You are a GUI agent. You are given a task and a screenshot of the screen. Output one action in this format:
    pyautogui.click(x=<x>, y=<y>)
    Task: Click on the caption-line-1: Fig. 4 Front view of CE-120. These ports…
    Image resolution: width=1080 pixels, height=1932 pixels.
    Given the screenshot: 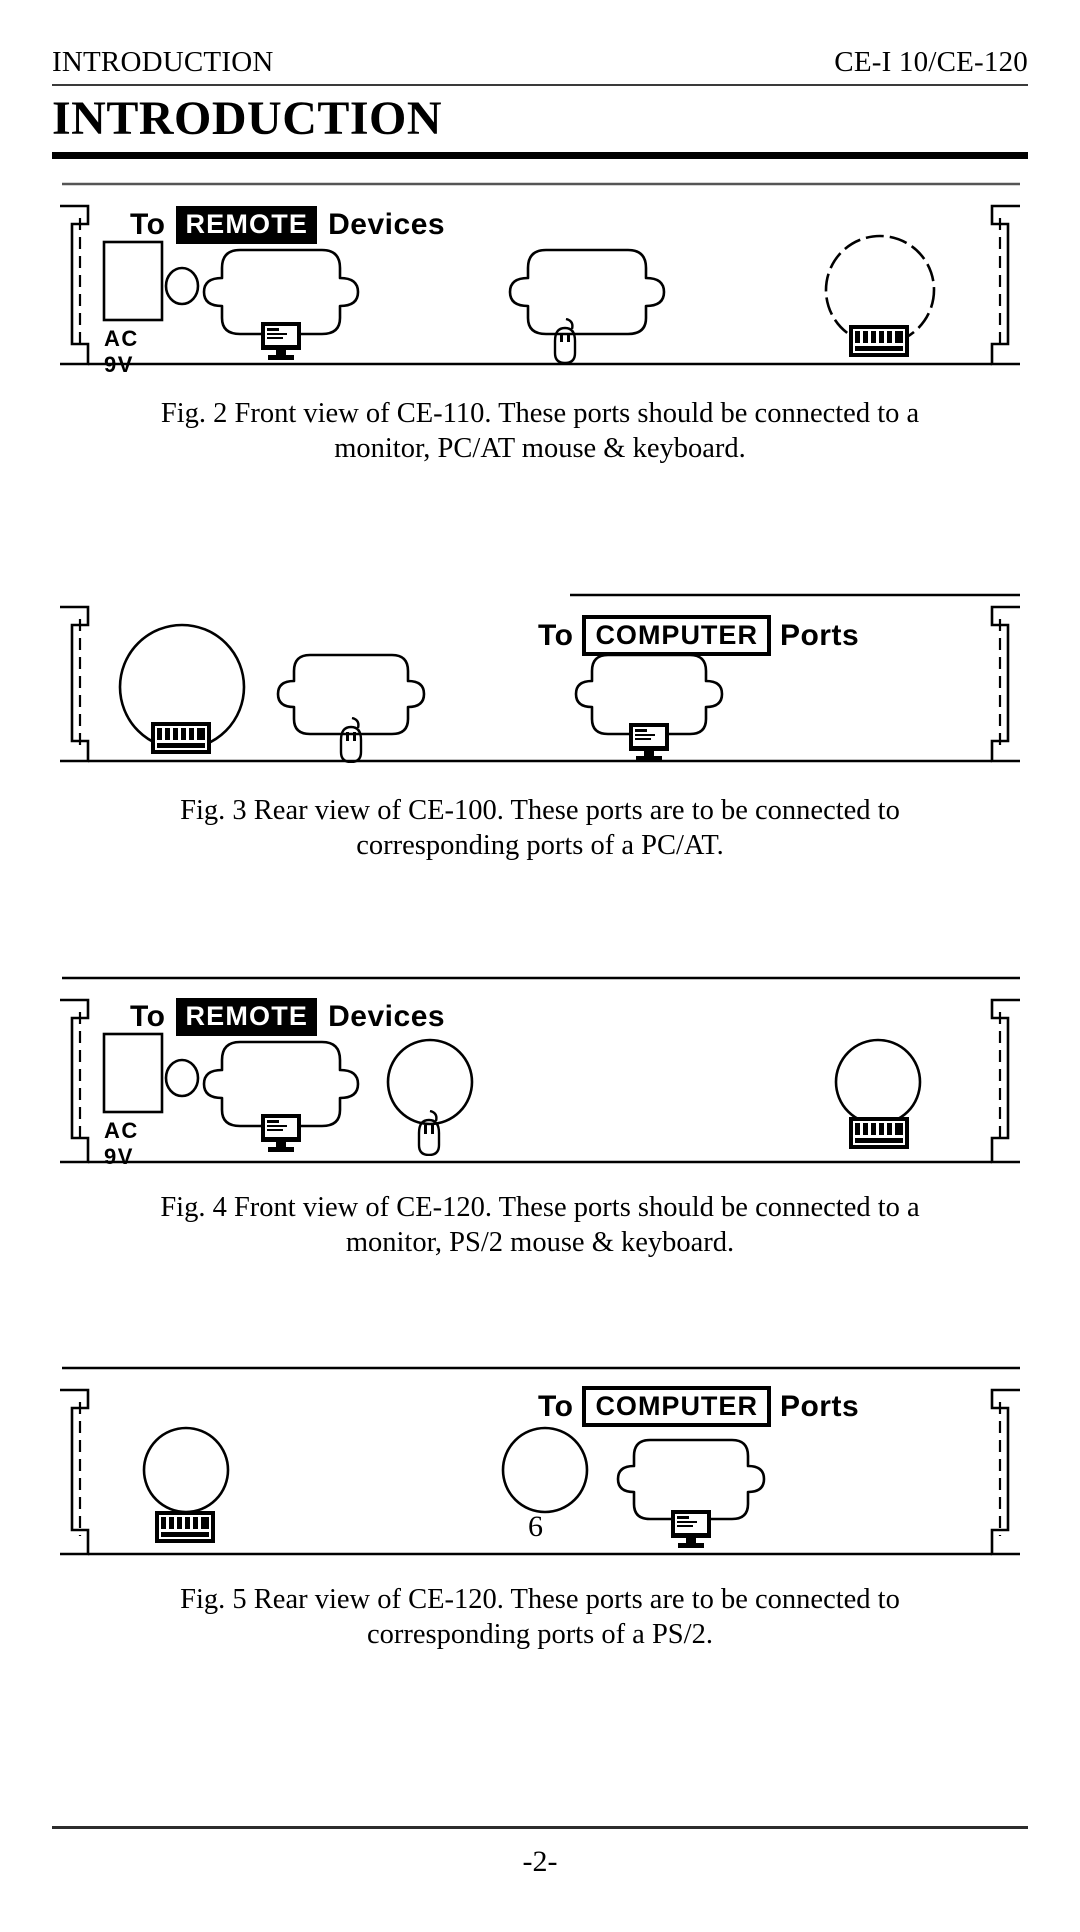 What is the action you would take?
    pyautogui.click(x=540, y=1207)
    